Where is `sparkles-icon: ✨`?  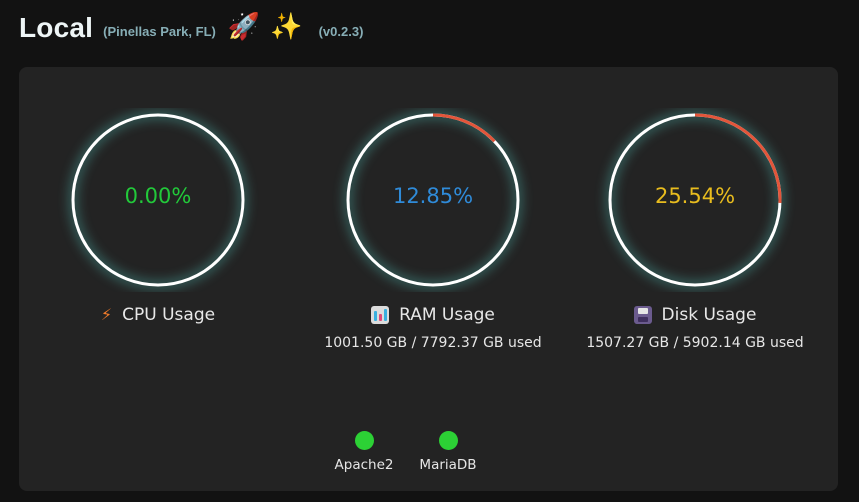
sparkles-icon: ✨ is located at coordinates (286, 27).